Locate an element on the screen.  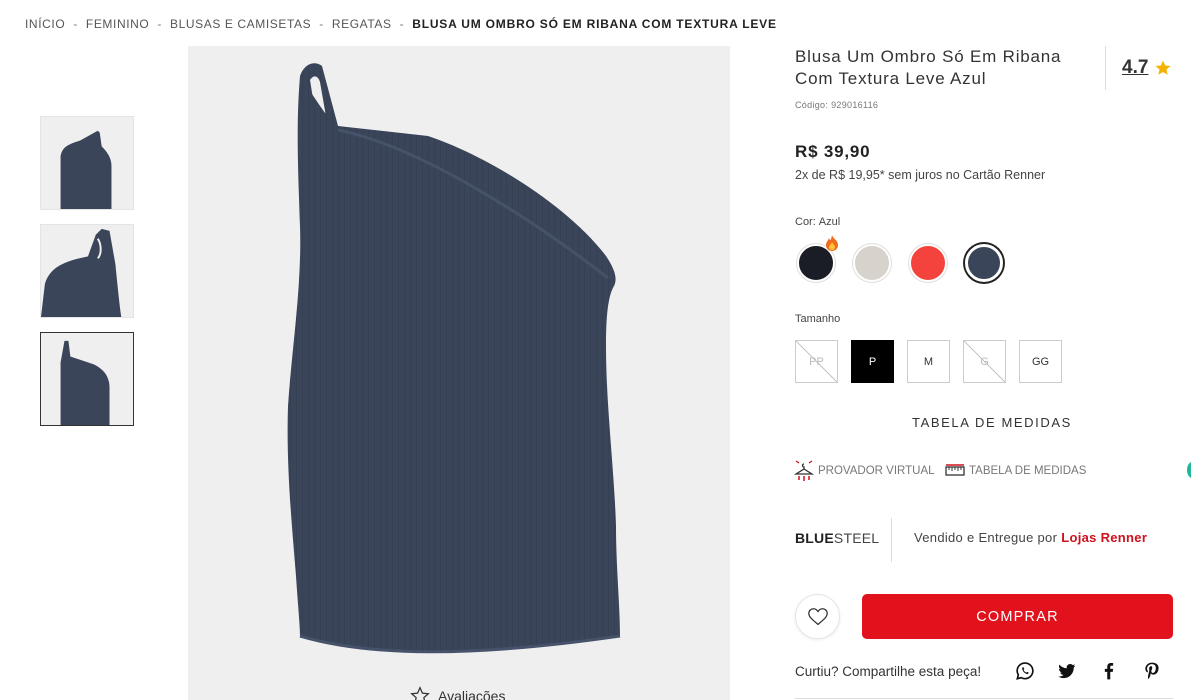
color-swatch-bege is located at coordinates (872, 263).